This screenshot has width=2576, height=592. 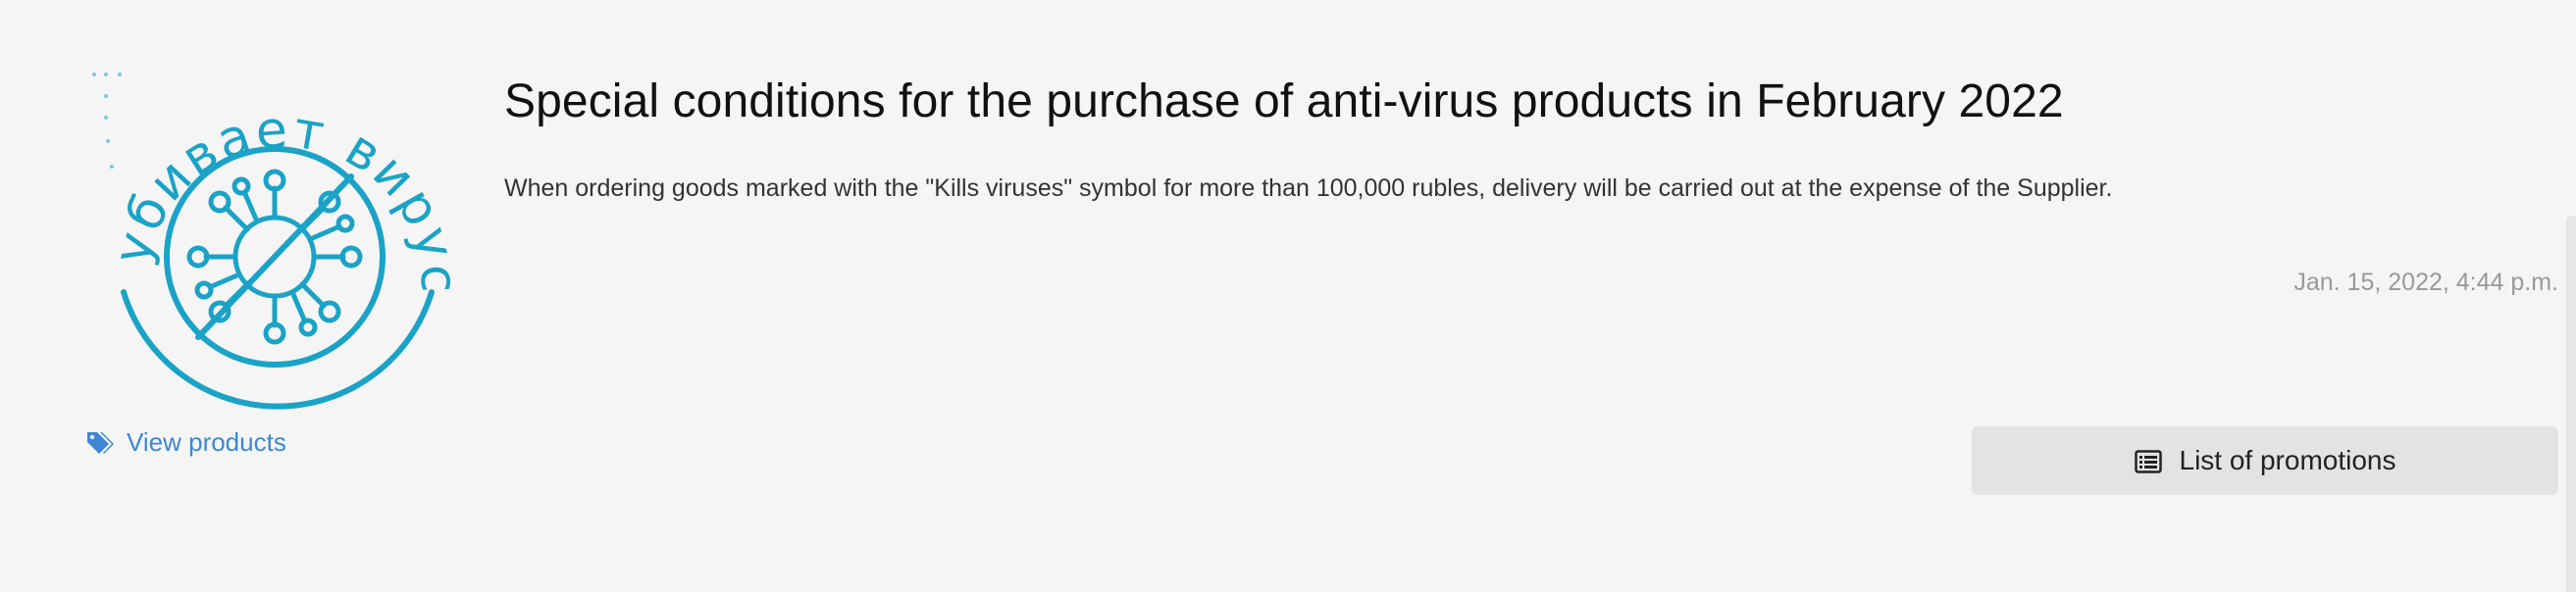 I want to click on list-icon, so click(x=2148, y=461).